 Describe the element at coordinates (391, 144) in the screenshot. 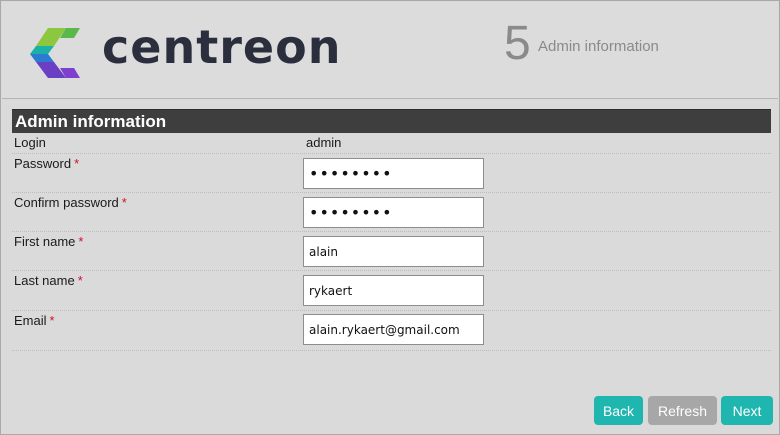

I see `form-row-login: Login admin` at that location.